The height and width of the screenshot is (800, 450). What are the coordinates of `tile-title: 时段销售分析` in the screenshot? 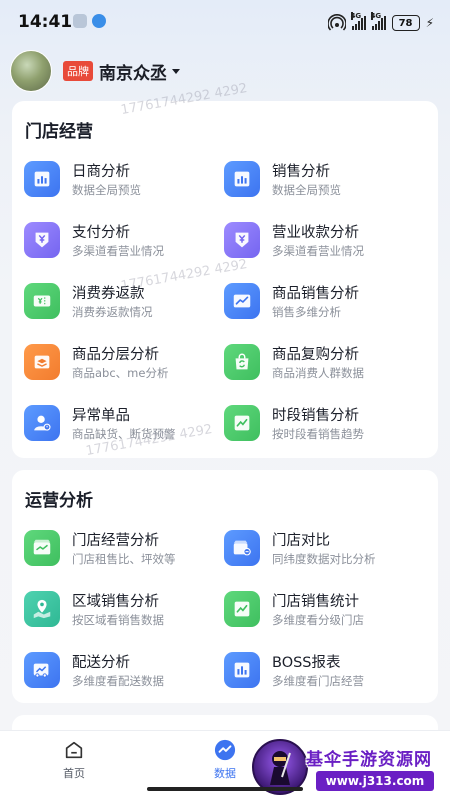 It's located at (315, 416).